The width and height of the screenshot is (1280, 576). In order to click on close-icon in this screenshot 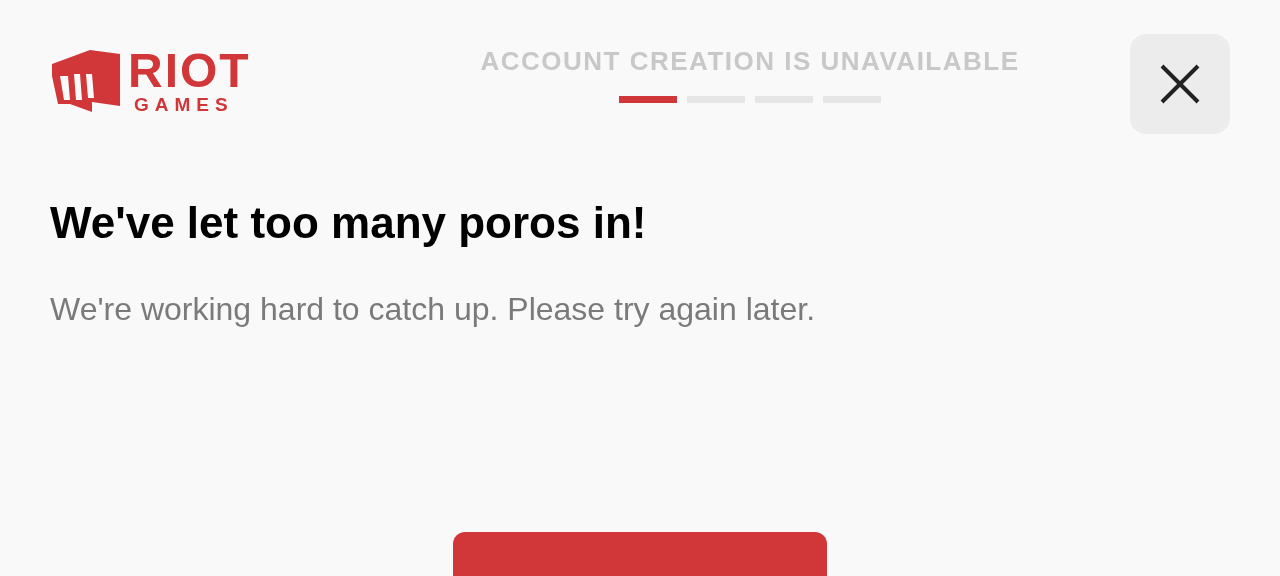, I will do `click(1180, 84)`.